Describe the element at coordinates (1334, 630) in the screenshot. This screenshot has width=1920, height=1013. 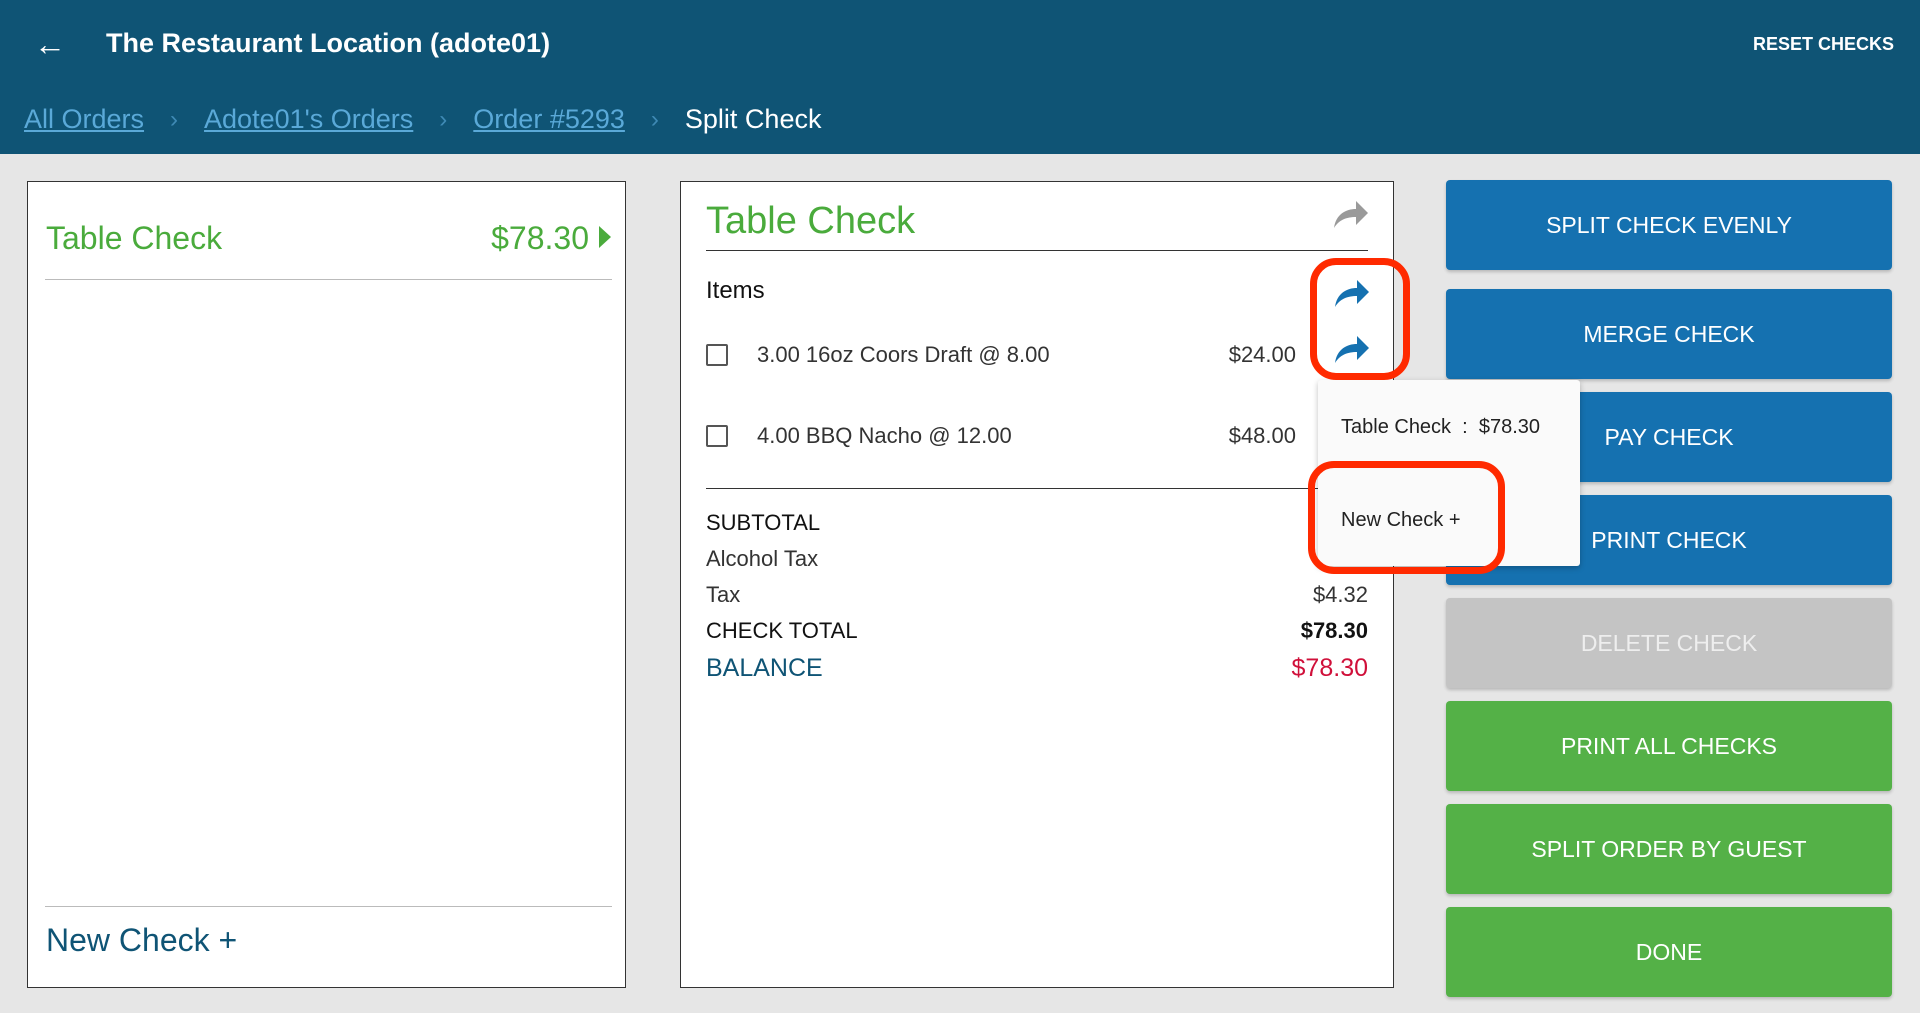
I see `check-total-value: $78.30` at that location.